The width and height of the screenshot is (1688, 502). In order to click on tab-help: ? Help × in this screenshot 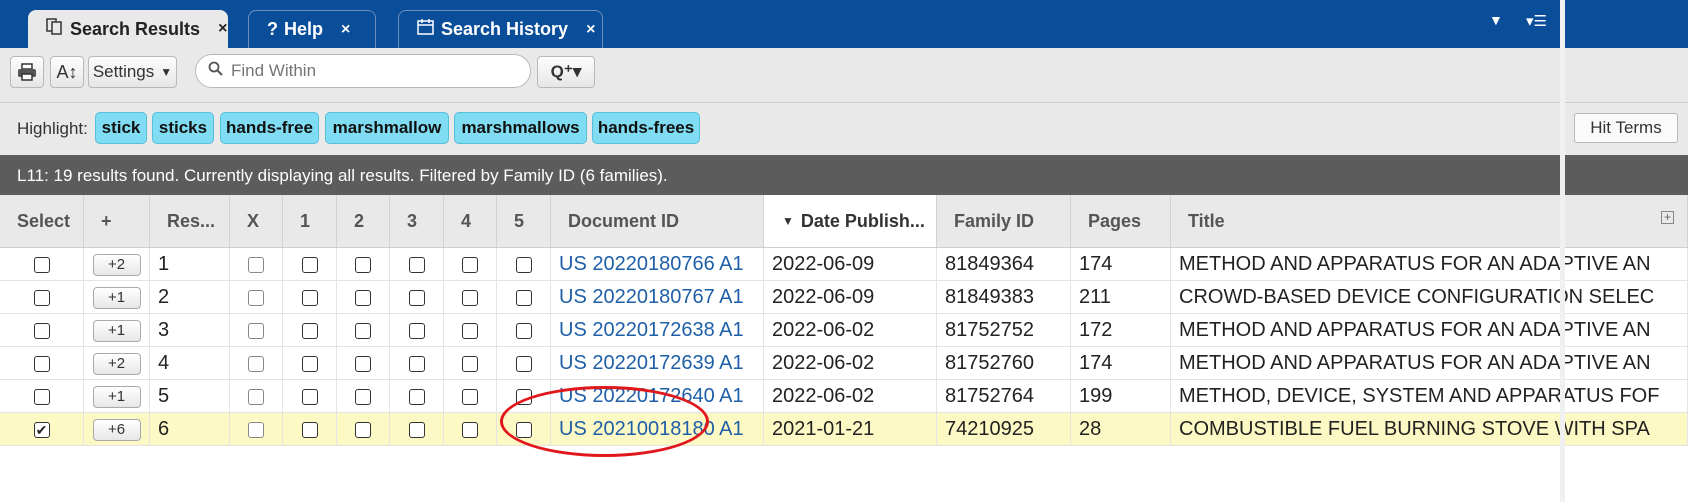, I will do `click(312, 29)`.